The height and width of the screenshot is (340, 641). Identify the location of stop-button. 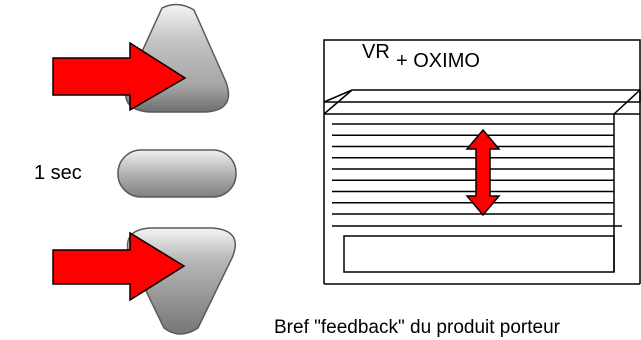
(177, 173).